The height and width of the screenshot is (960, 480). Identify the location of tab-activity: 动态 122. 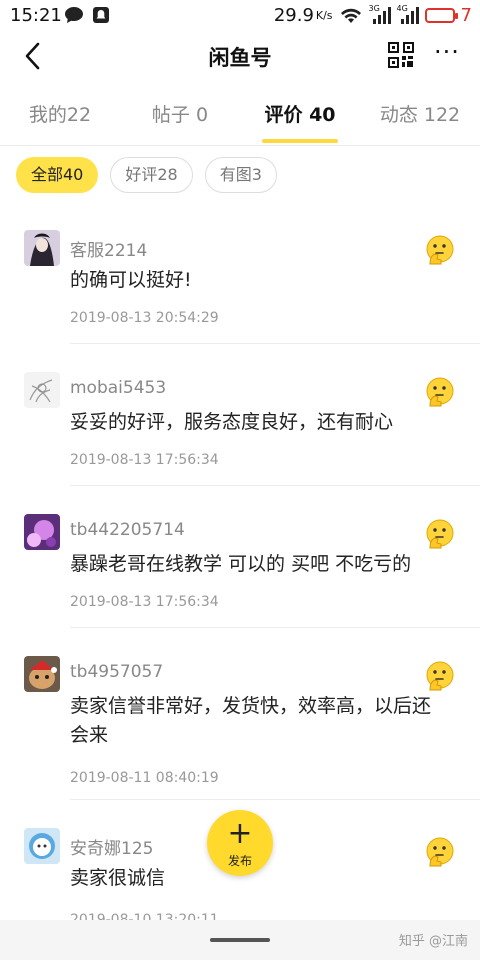
(420, 116).